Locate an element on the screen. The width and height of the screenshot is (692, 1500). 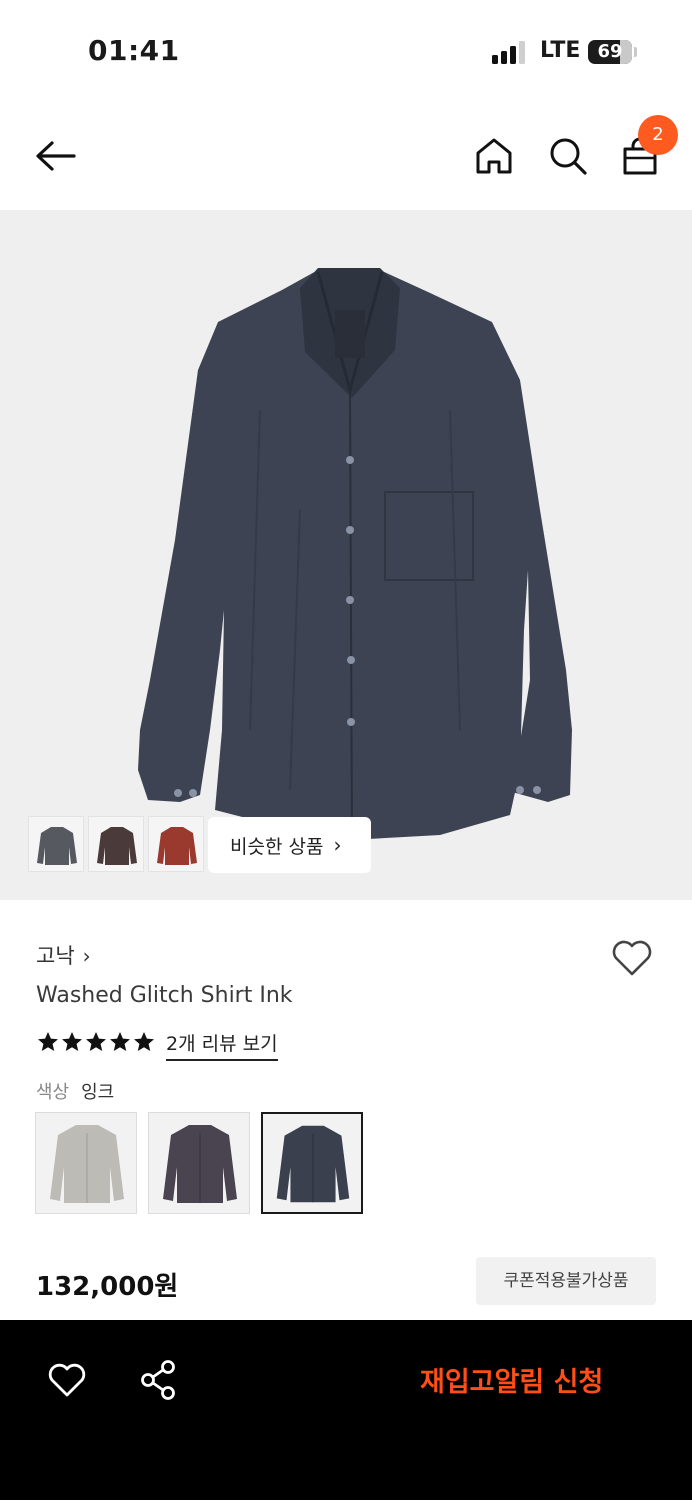
battery-level: 69 is located at coordinates (610, 51).